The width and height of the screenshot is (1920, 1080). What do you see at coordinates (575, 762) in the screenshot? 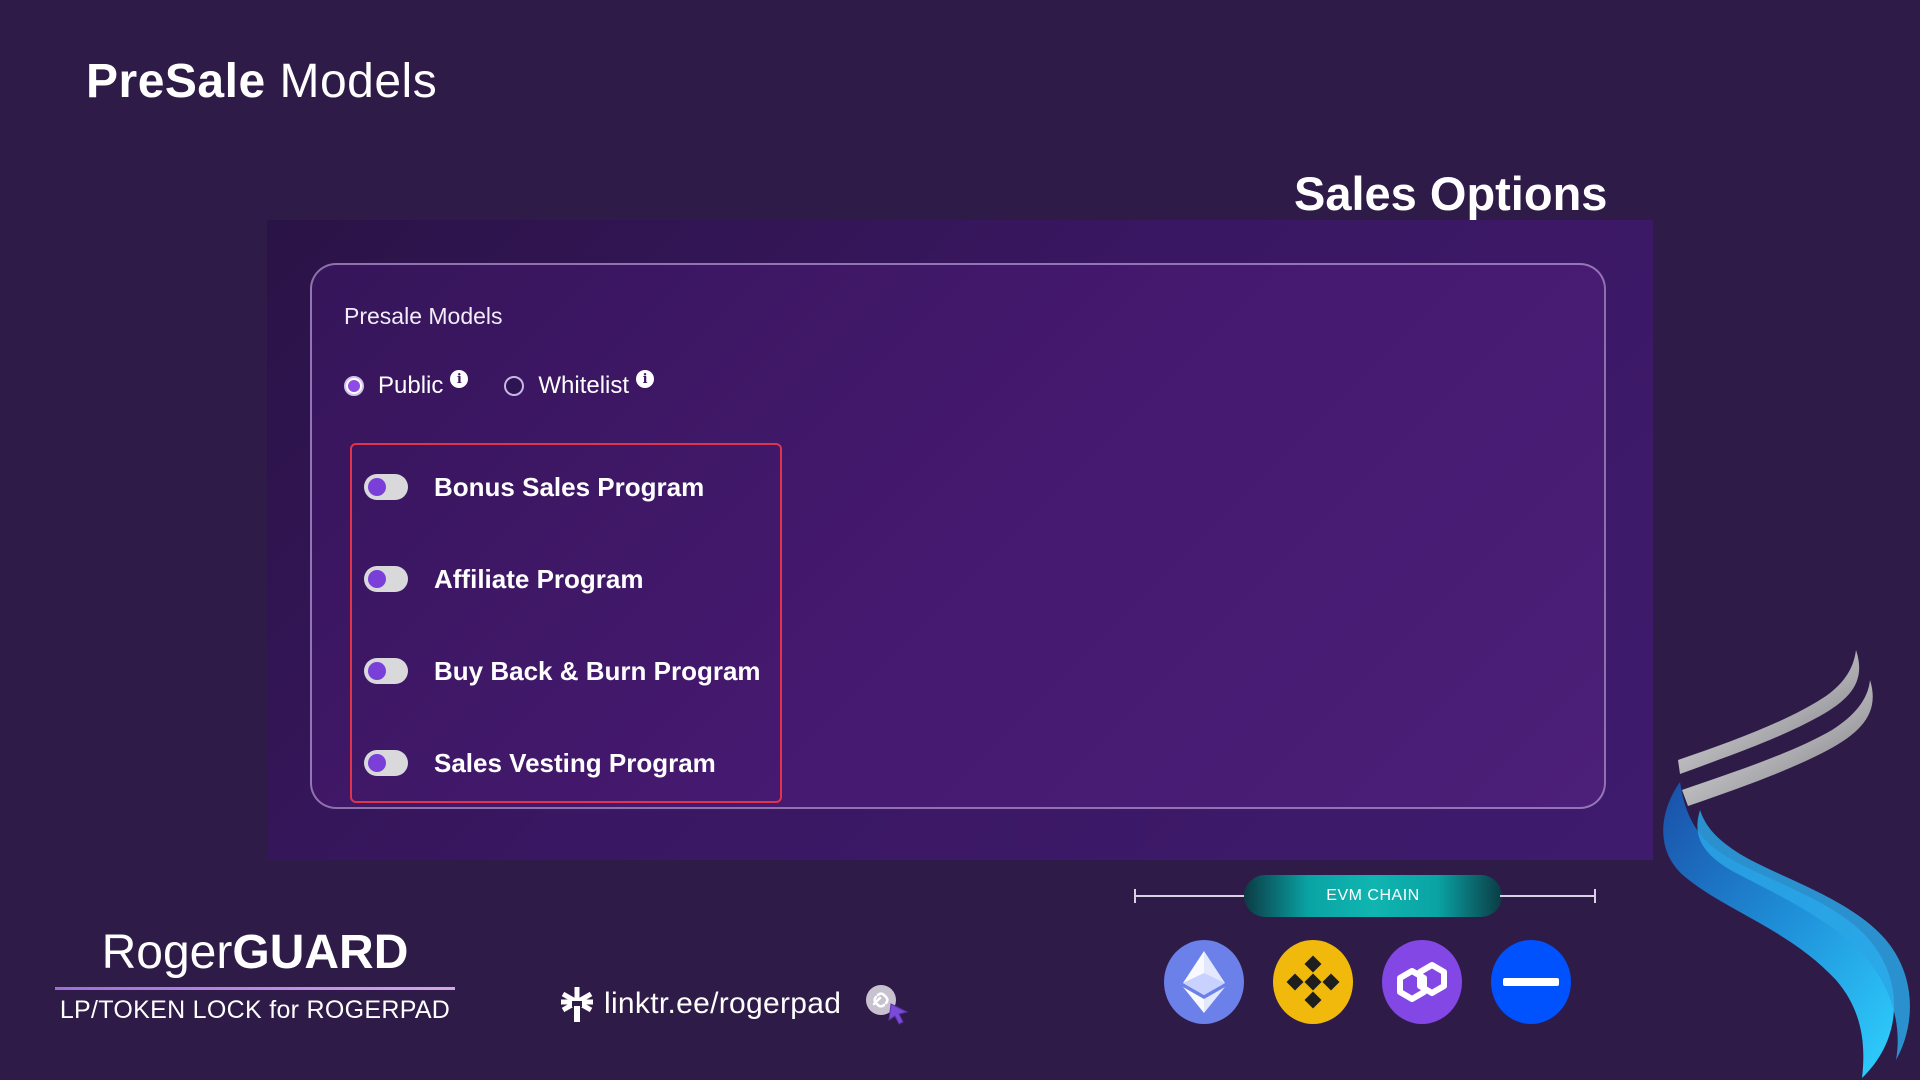
I see `program-label: Sales Vesting Program` at bounding box center [575, 762].